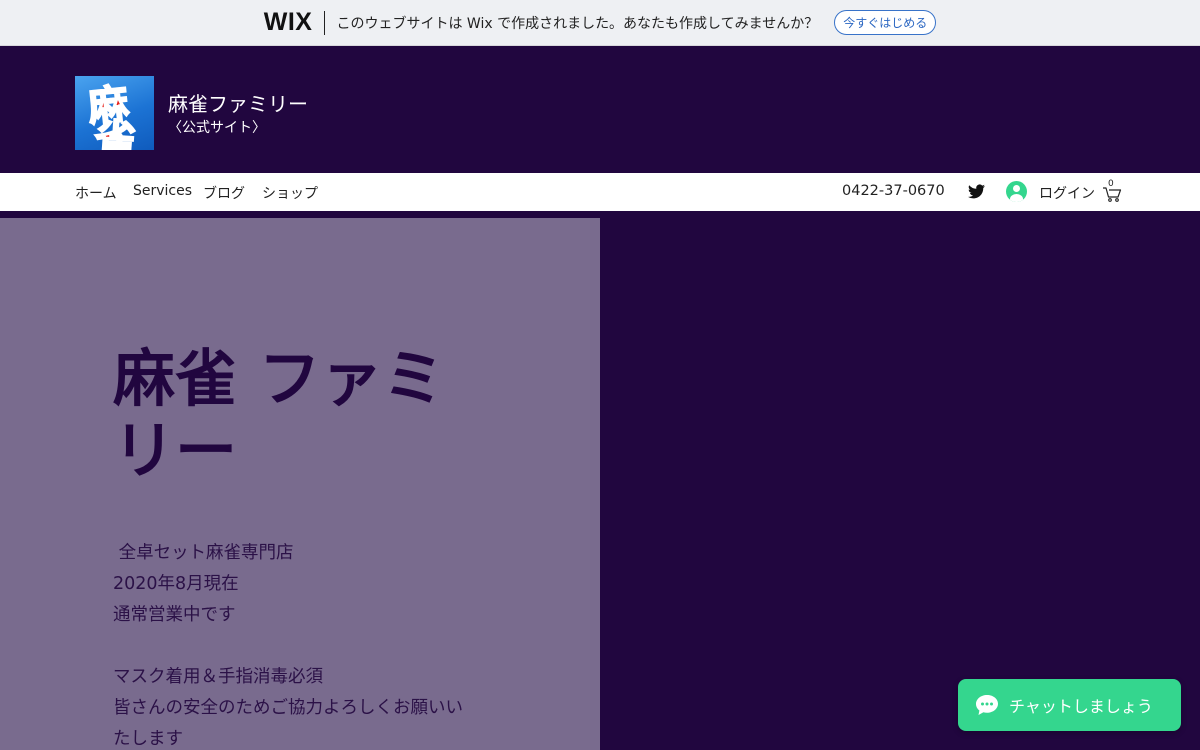 This screenshot has width=1200, height=750. Describe the element at coordinates (1081, 706) in the screenshot. I see `chat-button-label: チャットしましょう` at that location.